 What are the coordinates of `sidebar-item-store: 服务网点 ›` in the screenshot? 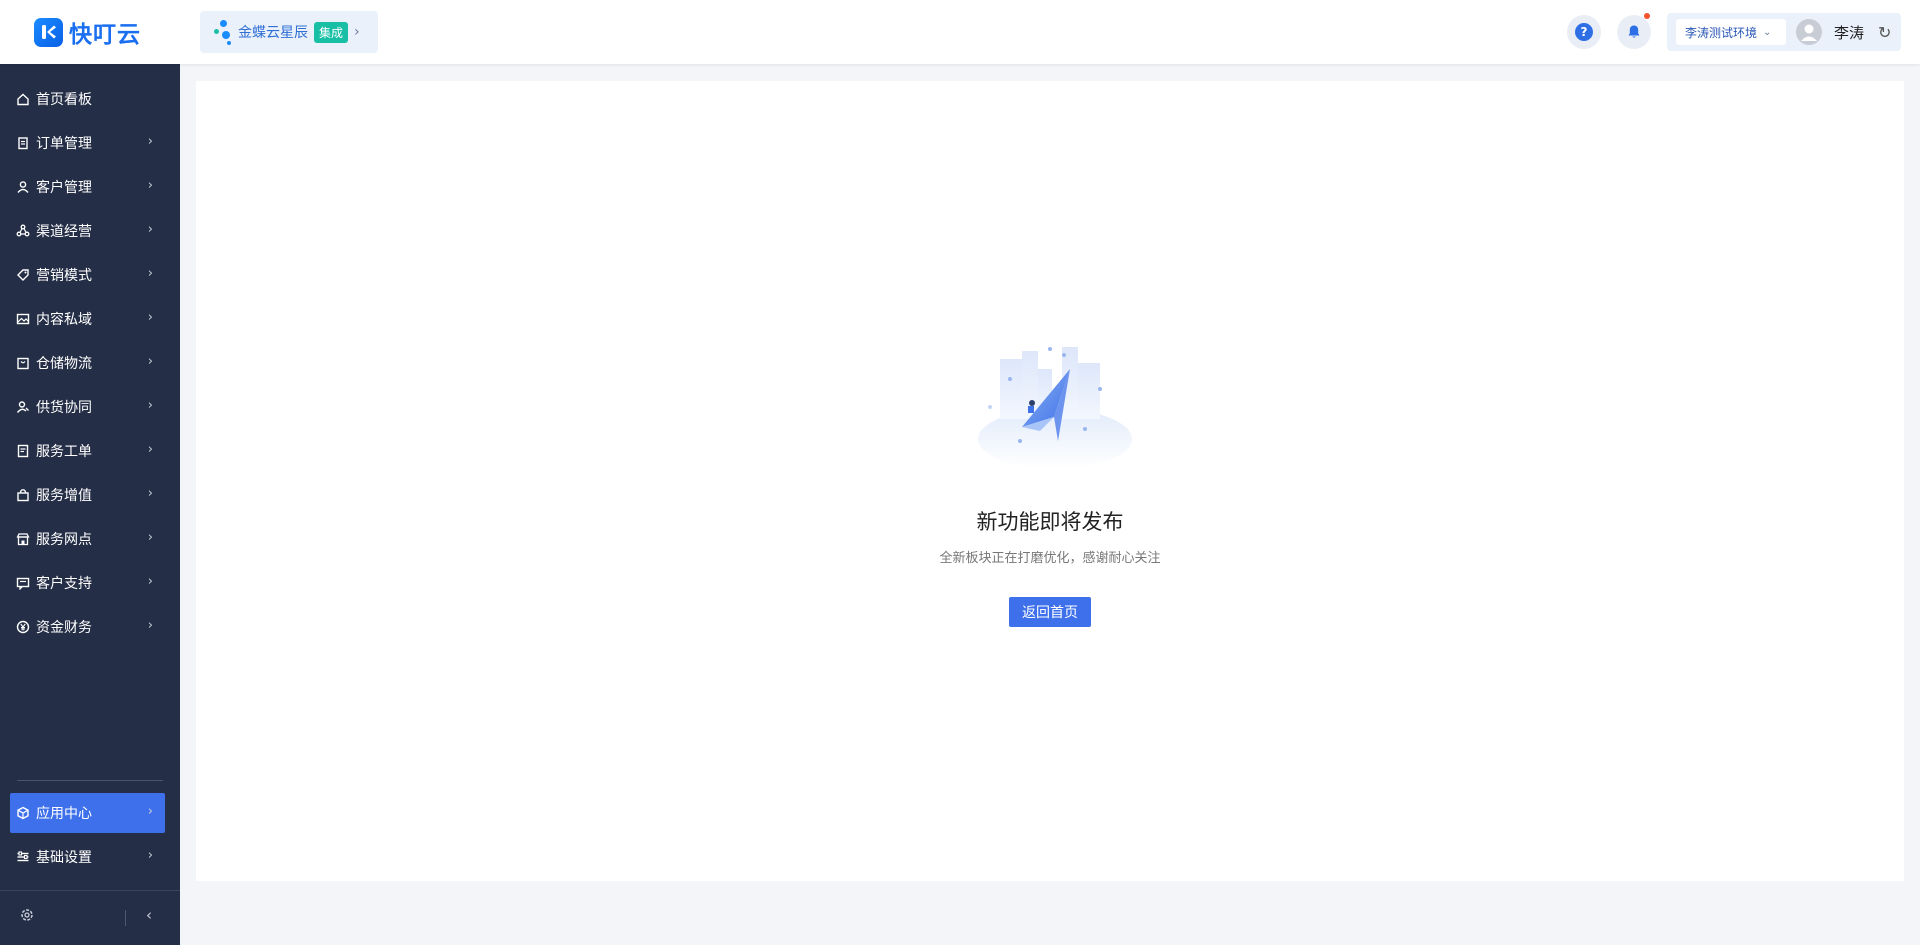 It's located at (87, 539).